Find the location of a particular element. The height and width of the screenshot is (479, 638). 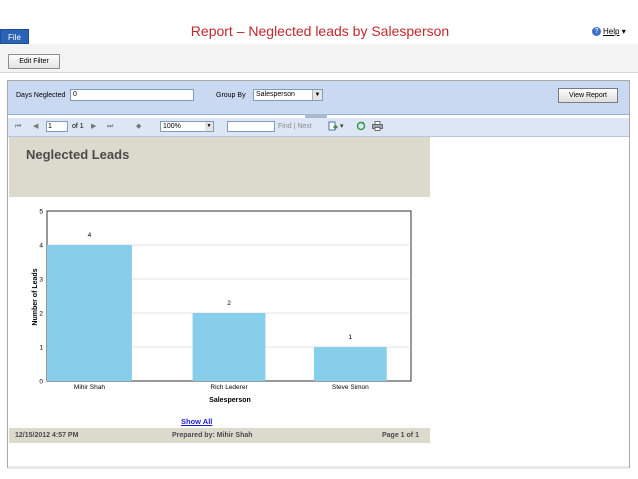

export-icon is located at coordinates (333, 126).